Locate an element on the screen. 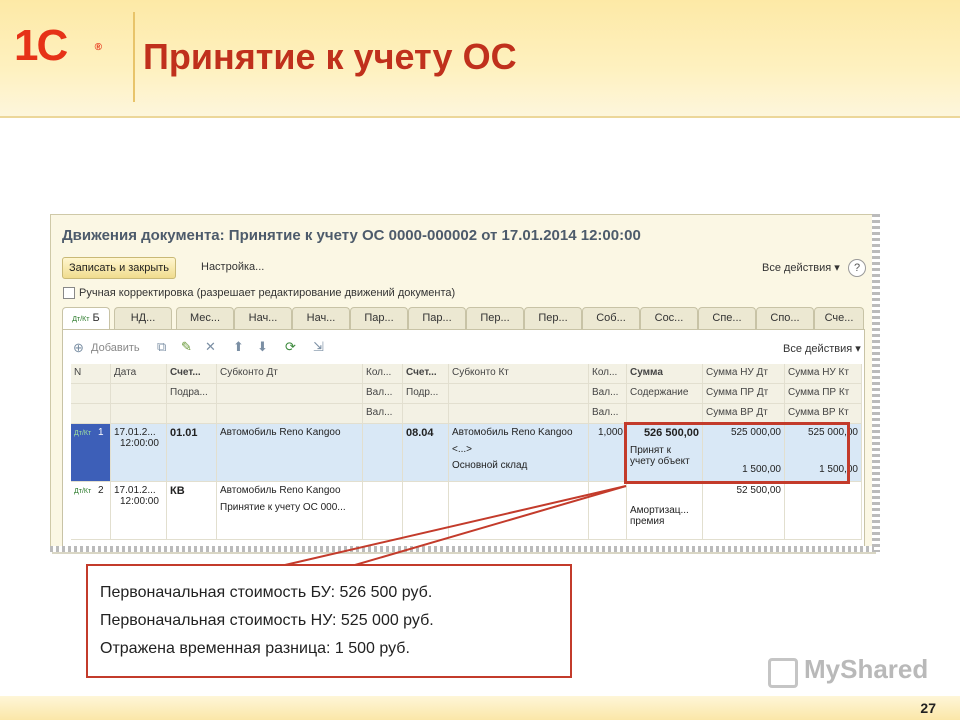 Image resolution: width=960 pixels, height=720 pixels. page-number: 27 is located at coordinates (928, 708).